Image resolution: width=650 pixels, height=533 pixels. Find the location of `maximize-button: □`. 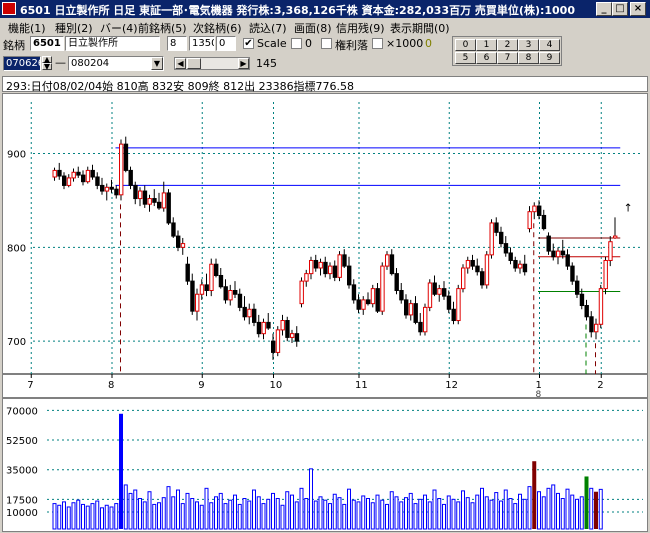

maximize-button: □ is located at coordinates (620, 9).